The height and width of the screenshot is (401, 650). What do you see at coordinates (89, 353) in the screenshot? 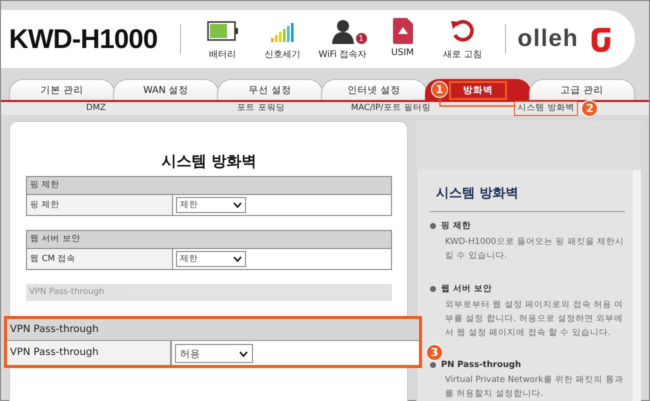
I see `row-label: VPN Pass-through` at bounding box center [89, 353].